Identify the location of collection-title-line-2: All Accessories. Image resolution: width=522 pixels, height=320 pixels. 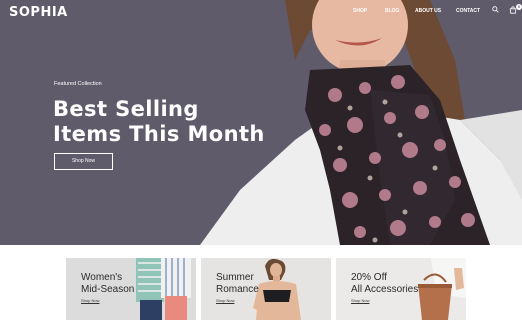
(385, 289).